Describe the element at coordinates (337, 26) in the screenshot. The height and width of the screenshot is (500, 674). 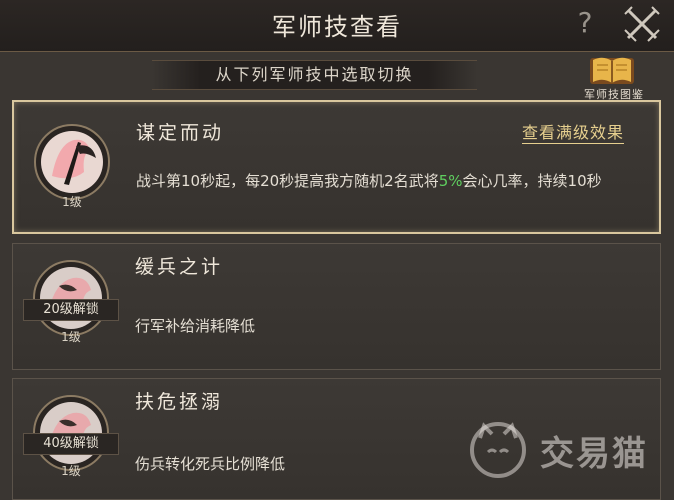
I see `header-bar: 军师技查看 ?` at that location.